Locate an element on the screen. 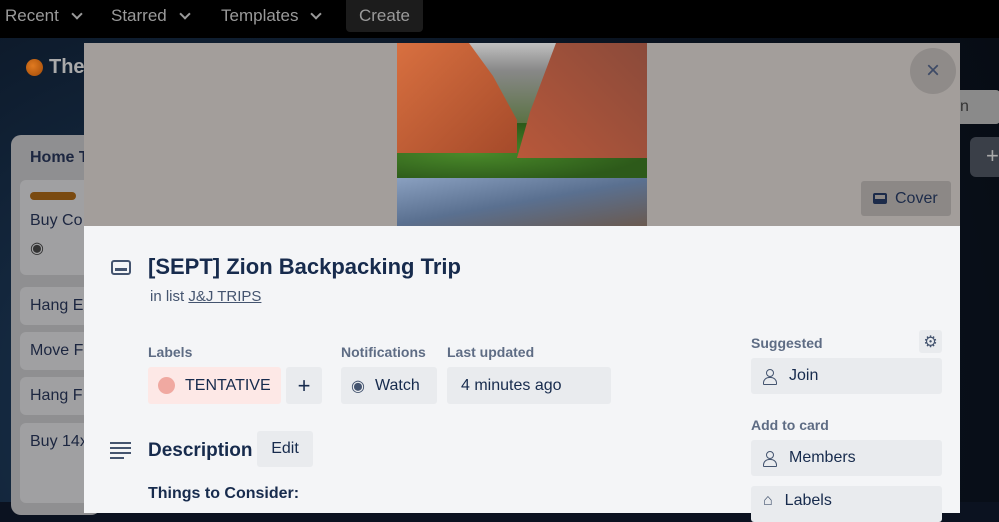 This screenshot has width=999, height=522. cover-icon is located at coordinates (880, 198).